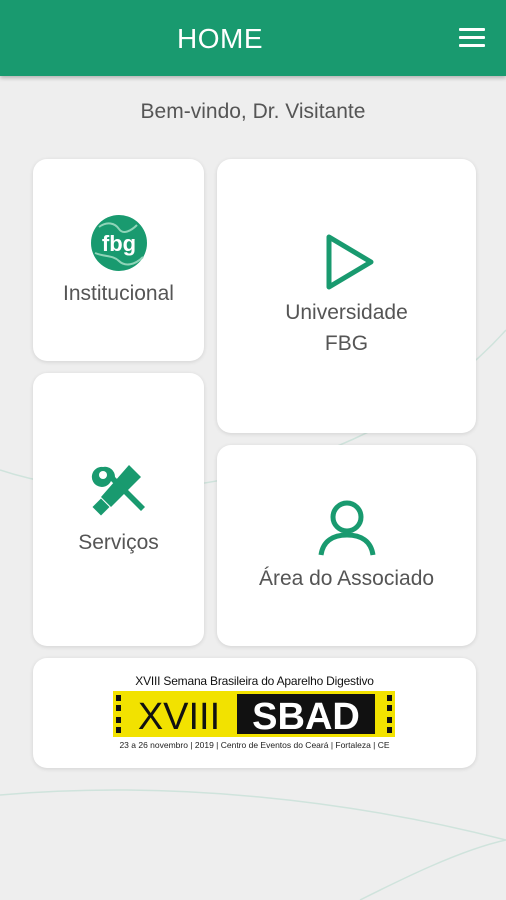  Describe the element at coordinates (220, 38) in the screenshot. I see `page-title: HOME` at that location.